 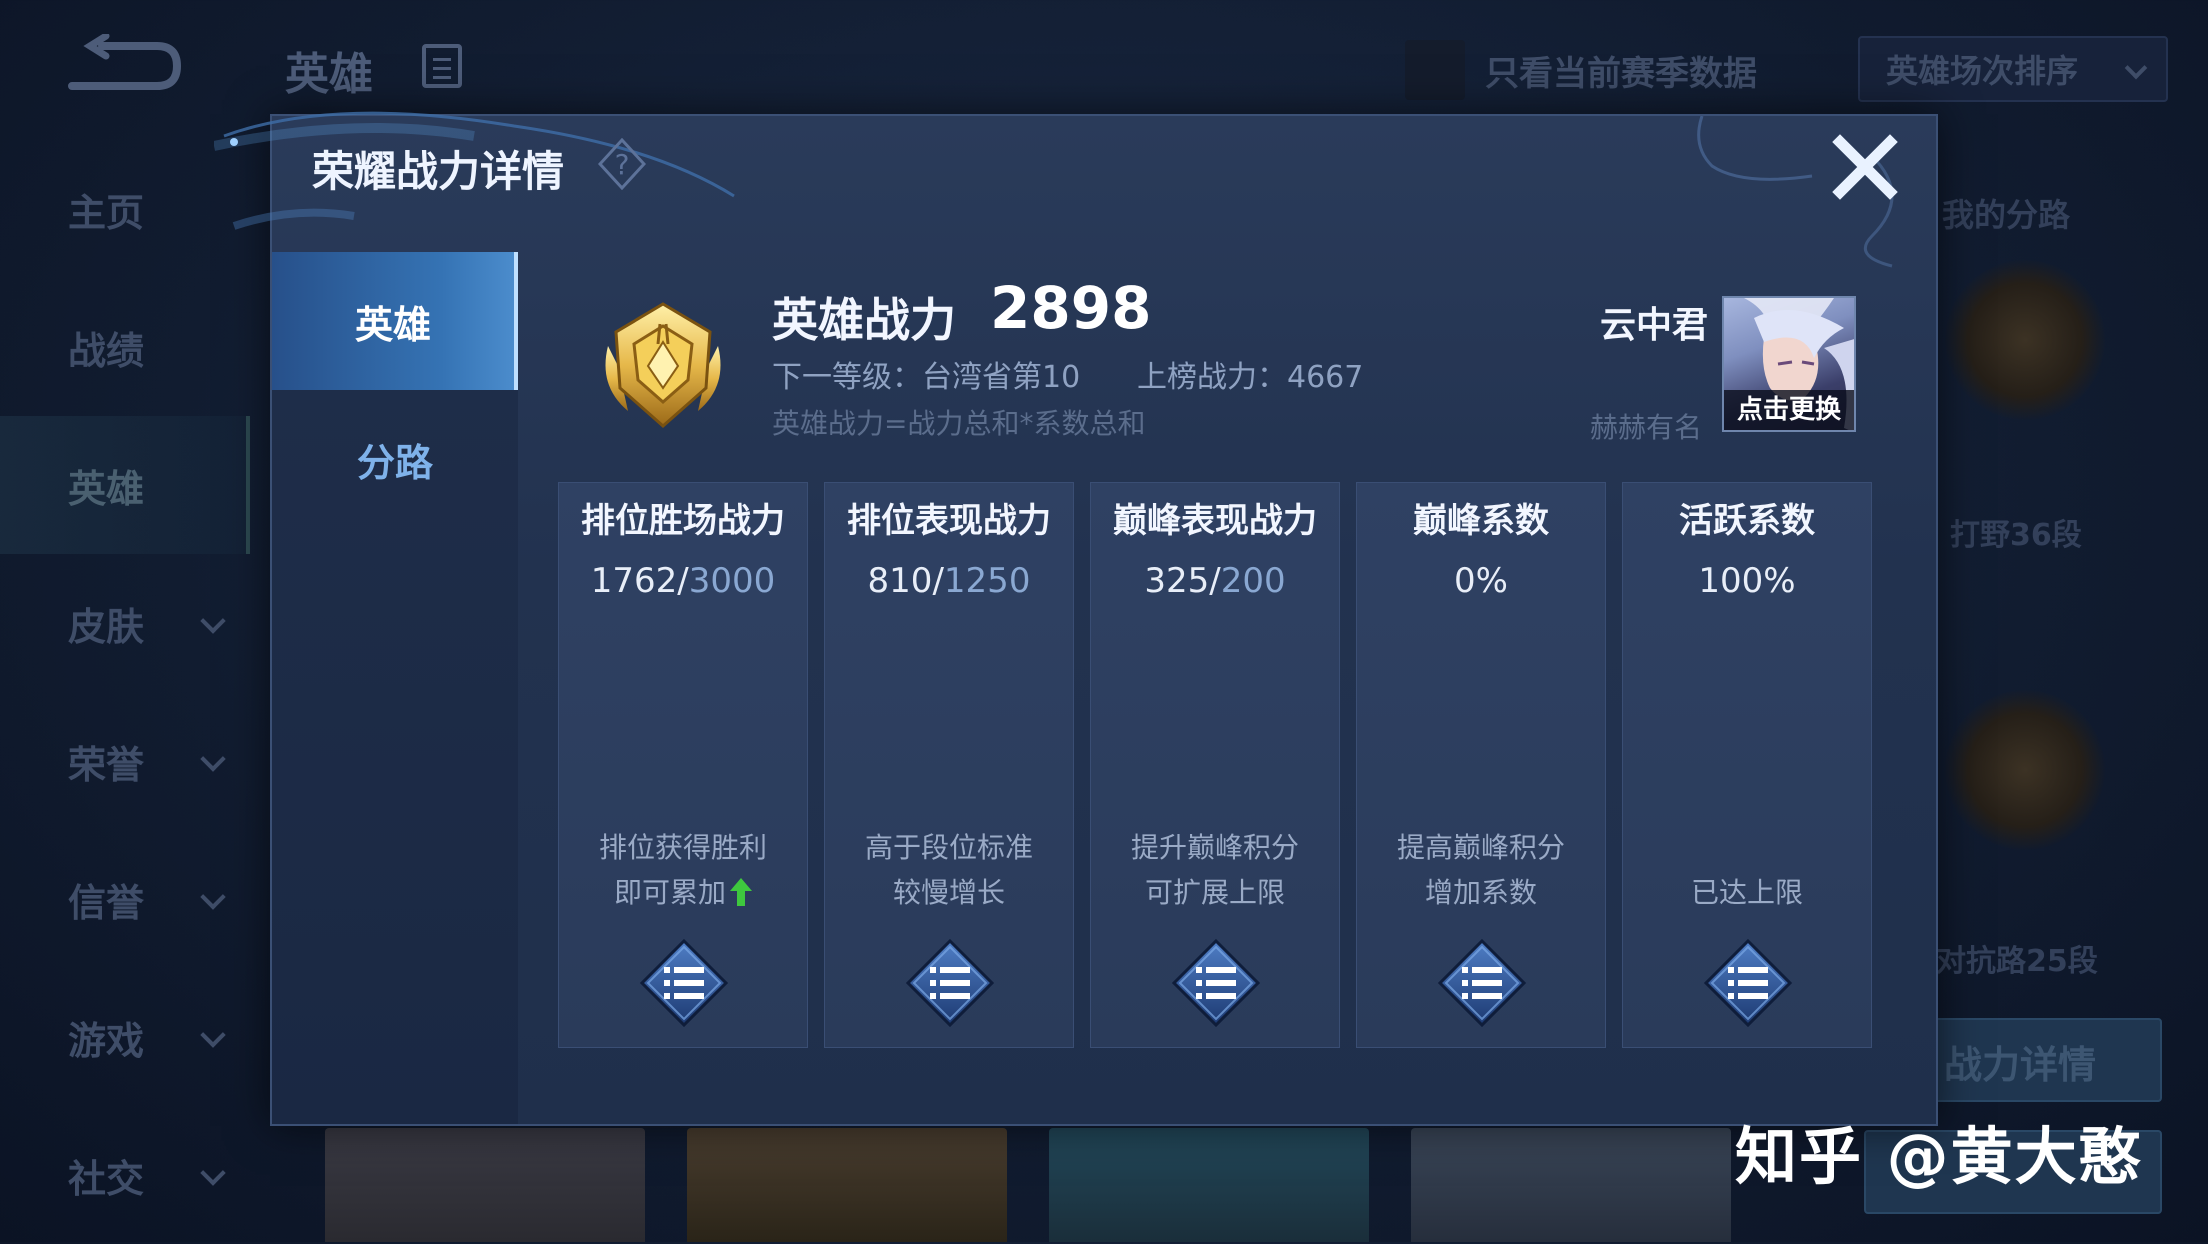 I want to click on page-title: 英雄, so click(x=329, y=74).